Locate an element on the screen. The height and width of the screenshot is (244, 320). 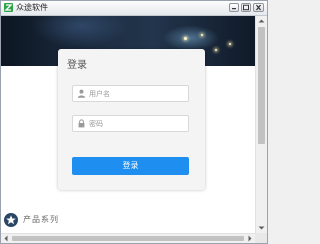
caret-up-icon is located at coordinates (261, 21).